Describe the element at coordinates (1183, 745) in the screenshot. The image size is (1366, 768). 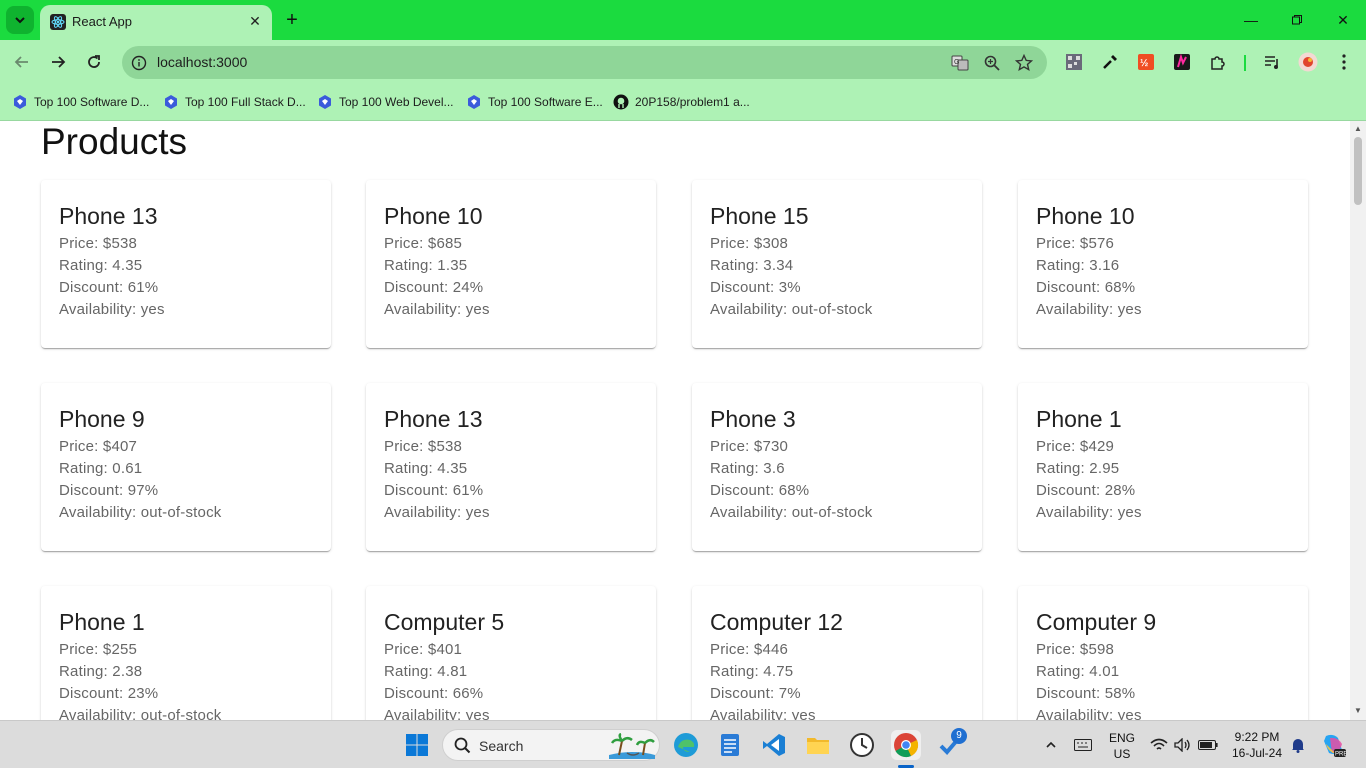
I see `volume-icon` at that location.